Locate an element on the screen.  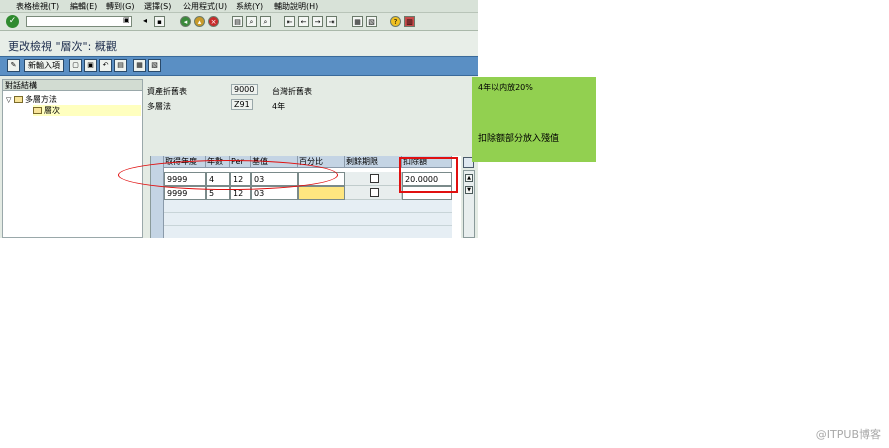
select-block-icon: ▦ is located at coordinates (139, 65).